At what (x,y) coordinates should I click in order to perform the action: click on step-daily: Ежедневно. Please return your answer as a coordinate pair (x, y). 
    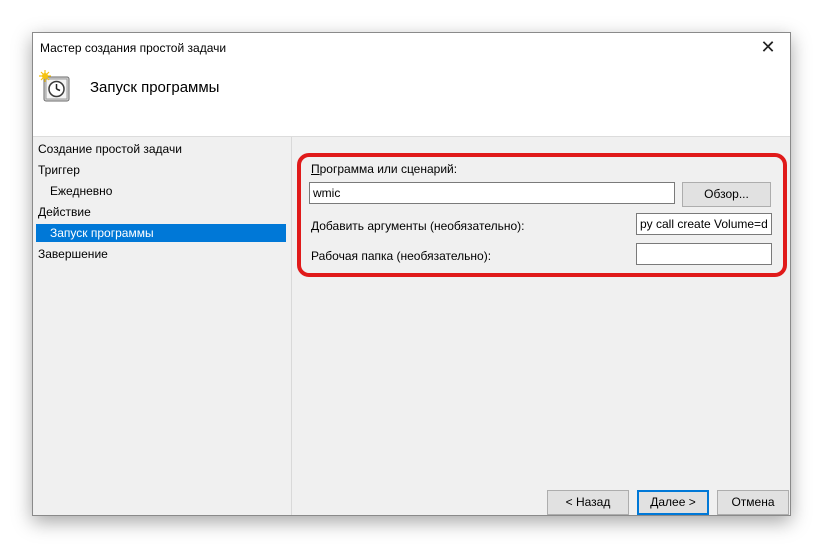
    Looking at the image, I should click on (81, 191).